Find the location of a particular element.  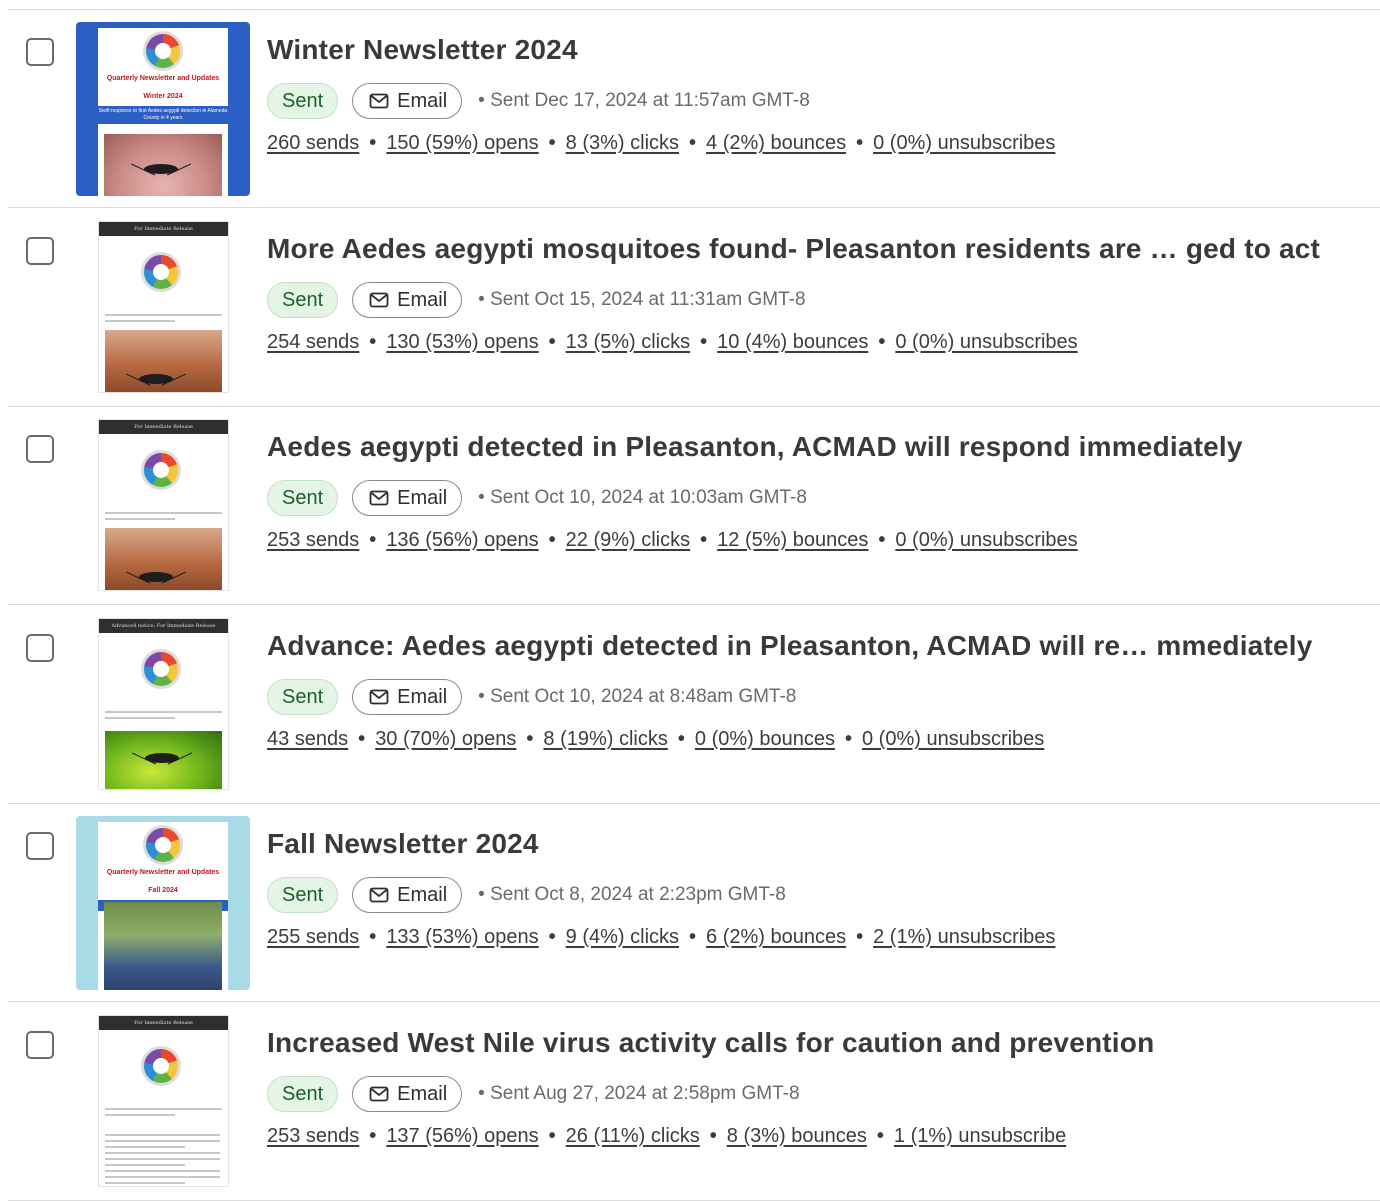

thumbnail-newsletter-title: Quarterly Newsletter and Updates is located at coordinates (163, 78).